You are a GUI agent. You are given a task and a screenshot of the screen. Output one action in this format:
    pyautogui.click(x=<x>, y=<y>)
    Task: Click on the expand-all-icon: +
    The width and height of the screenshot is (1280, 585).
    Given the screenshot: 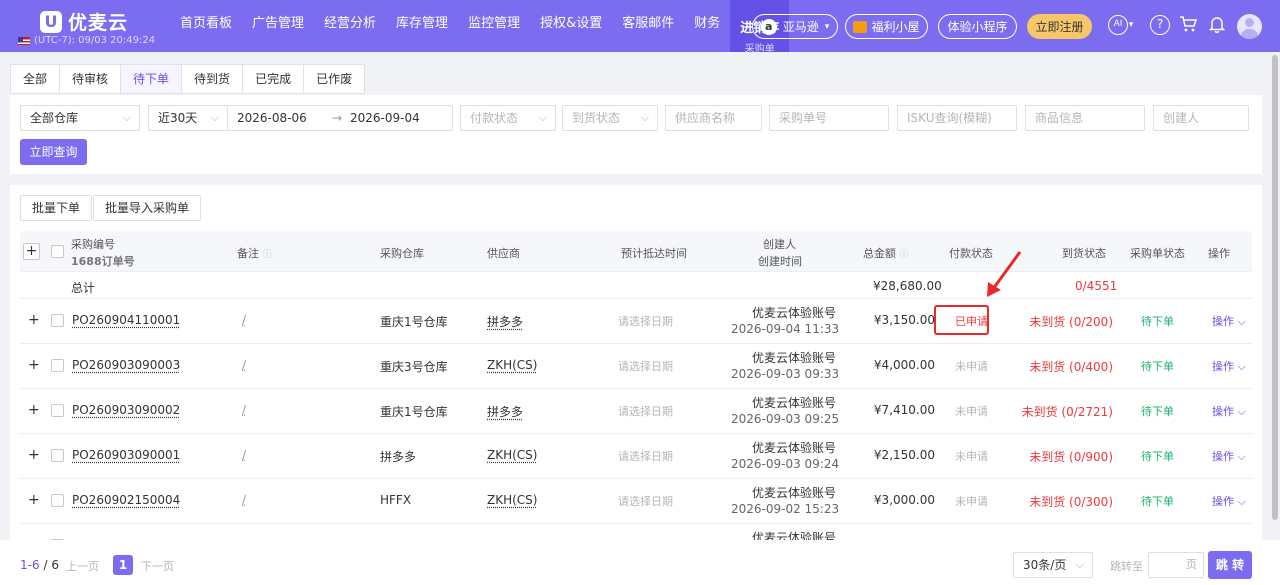 What is the action you would take?
    pyautogui.click(x=31, y=251)
    